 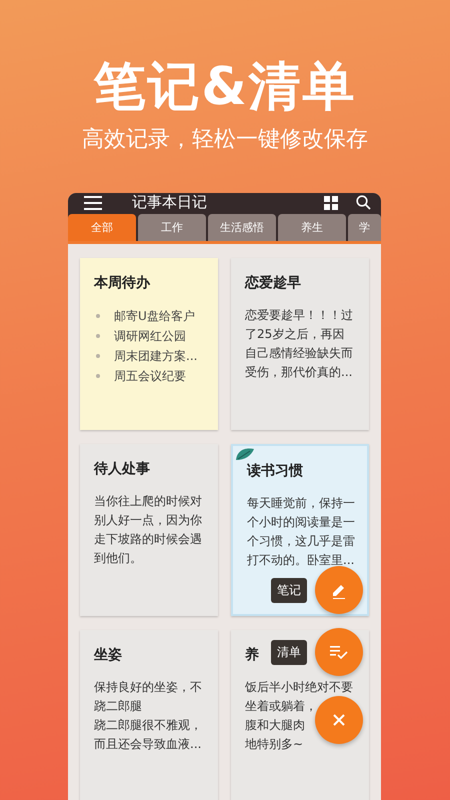 I want to click on checklist-item: 调研网红公园, so click(x=150, y=336).